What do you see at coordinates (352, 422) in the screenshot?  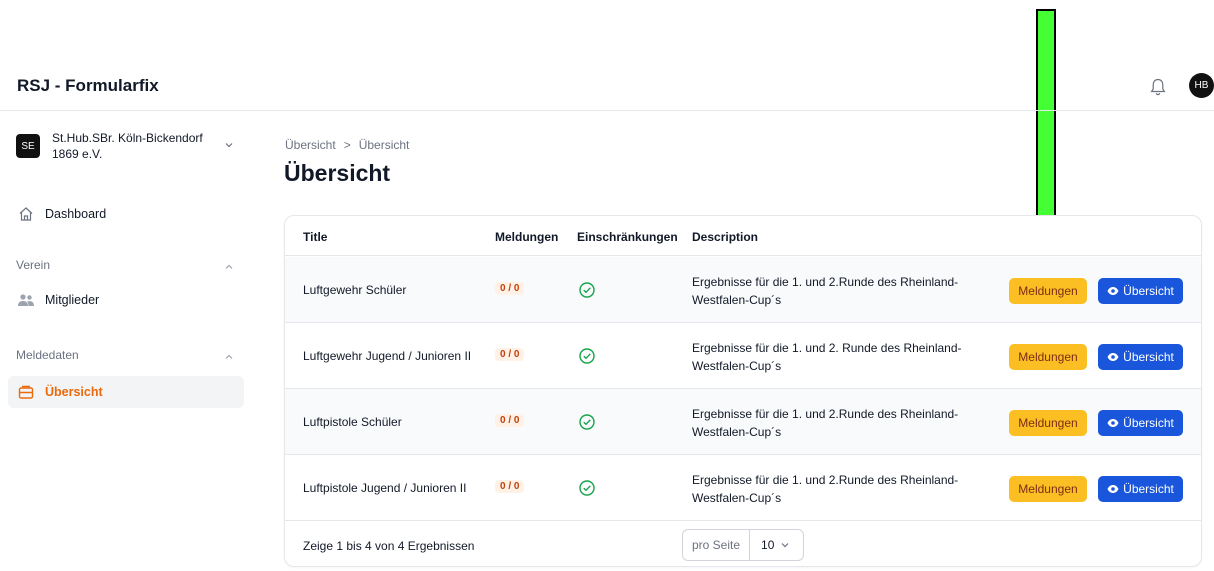 I see `row-title: Luftpistole Schüler` at bounding box center [352, 422].